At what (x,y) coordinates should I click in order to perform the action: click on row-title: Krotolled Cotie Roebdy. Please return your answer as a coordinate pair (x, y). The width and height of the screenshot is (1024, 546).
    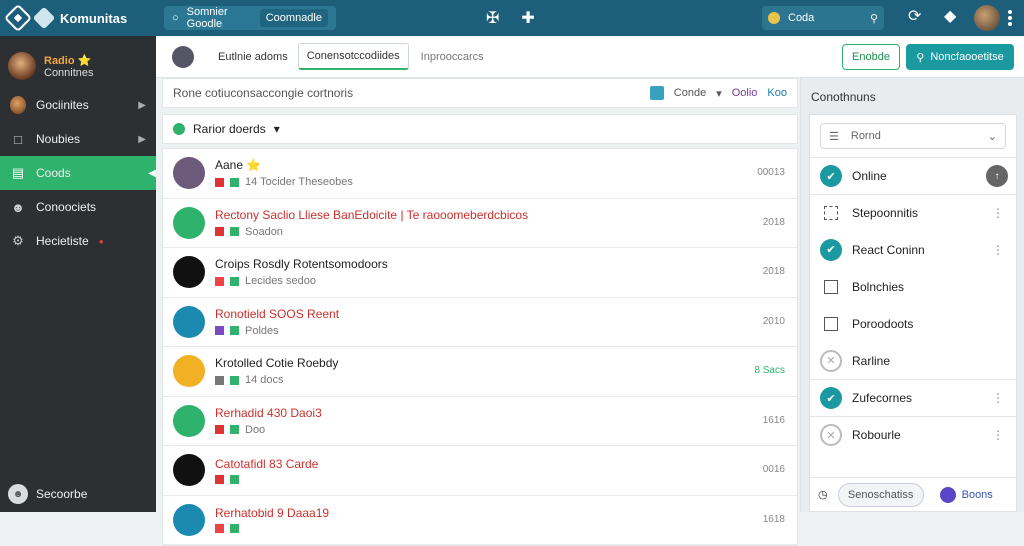
    Looking at the image, I should click on (277, 363).